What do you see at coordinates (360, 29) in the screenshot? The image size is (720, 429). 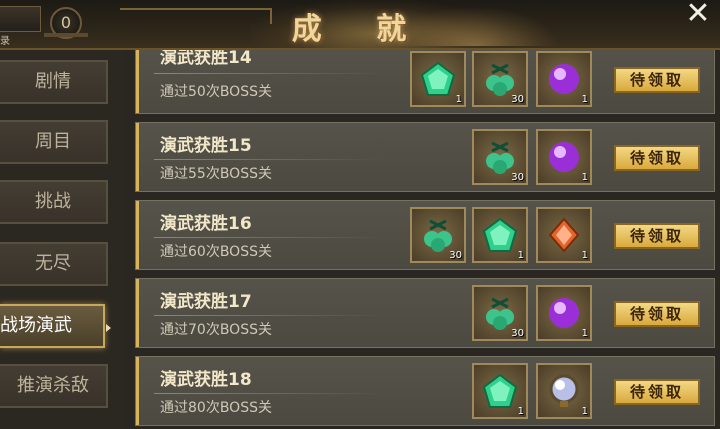 I see `page-title: 成 就` at bounding box center [360, 29].